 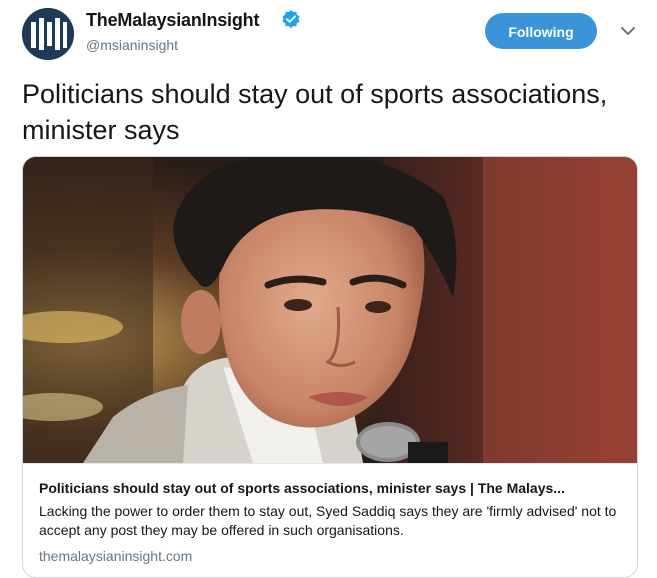 I want to click on avatar, so click(x=48, y=34).